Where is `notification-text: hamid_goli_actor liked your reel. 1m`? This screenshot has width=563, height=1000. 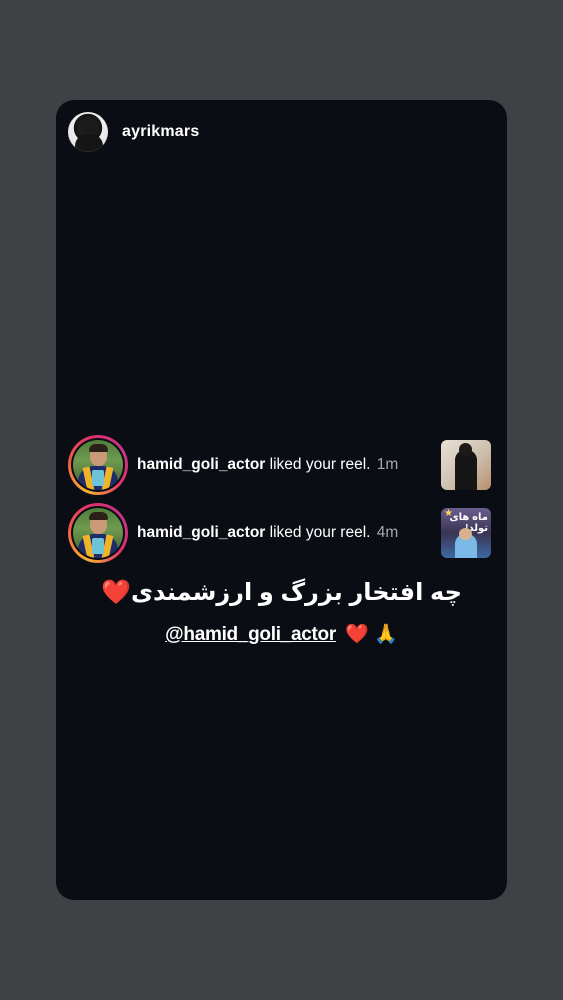
notification-text: hamid_goli_actor liked your reel. 1m is located at coordinates (289, 465).